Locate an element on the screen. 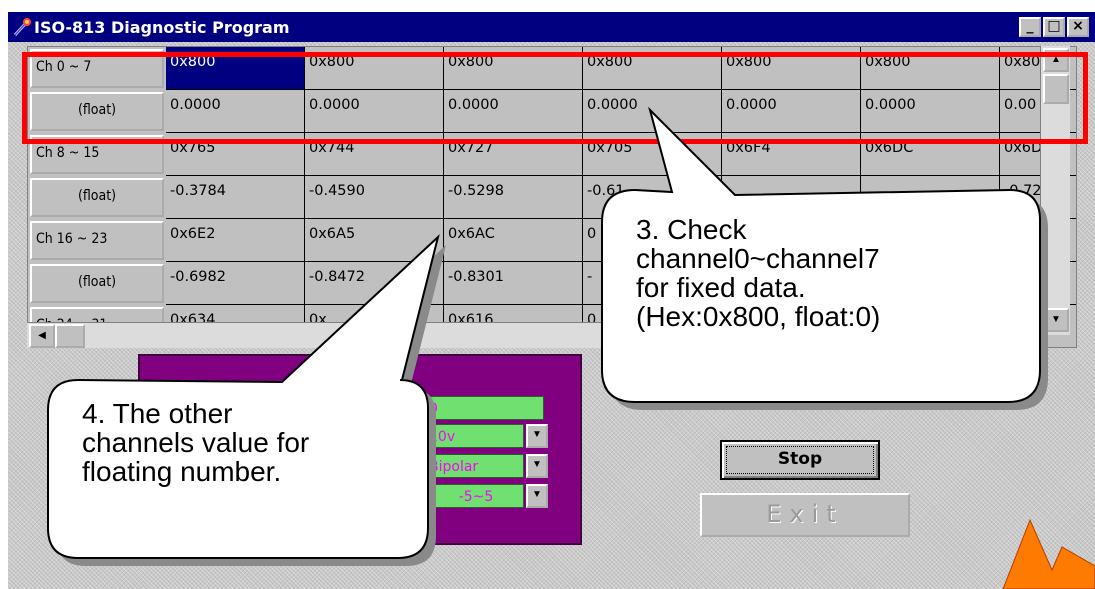  table-row: (float) -0.6982 -0.8472 -0.8301-08 is located at coordinates (552, 283).